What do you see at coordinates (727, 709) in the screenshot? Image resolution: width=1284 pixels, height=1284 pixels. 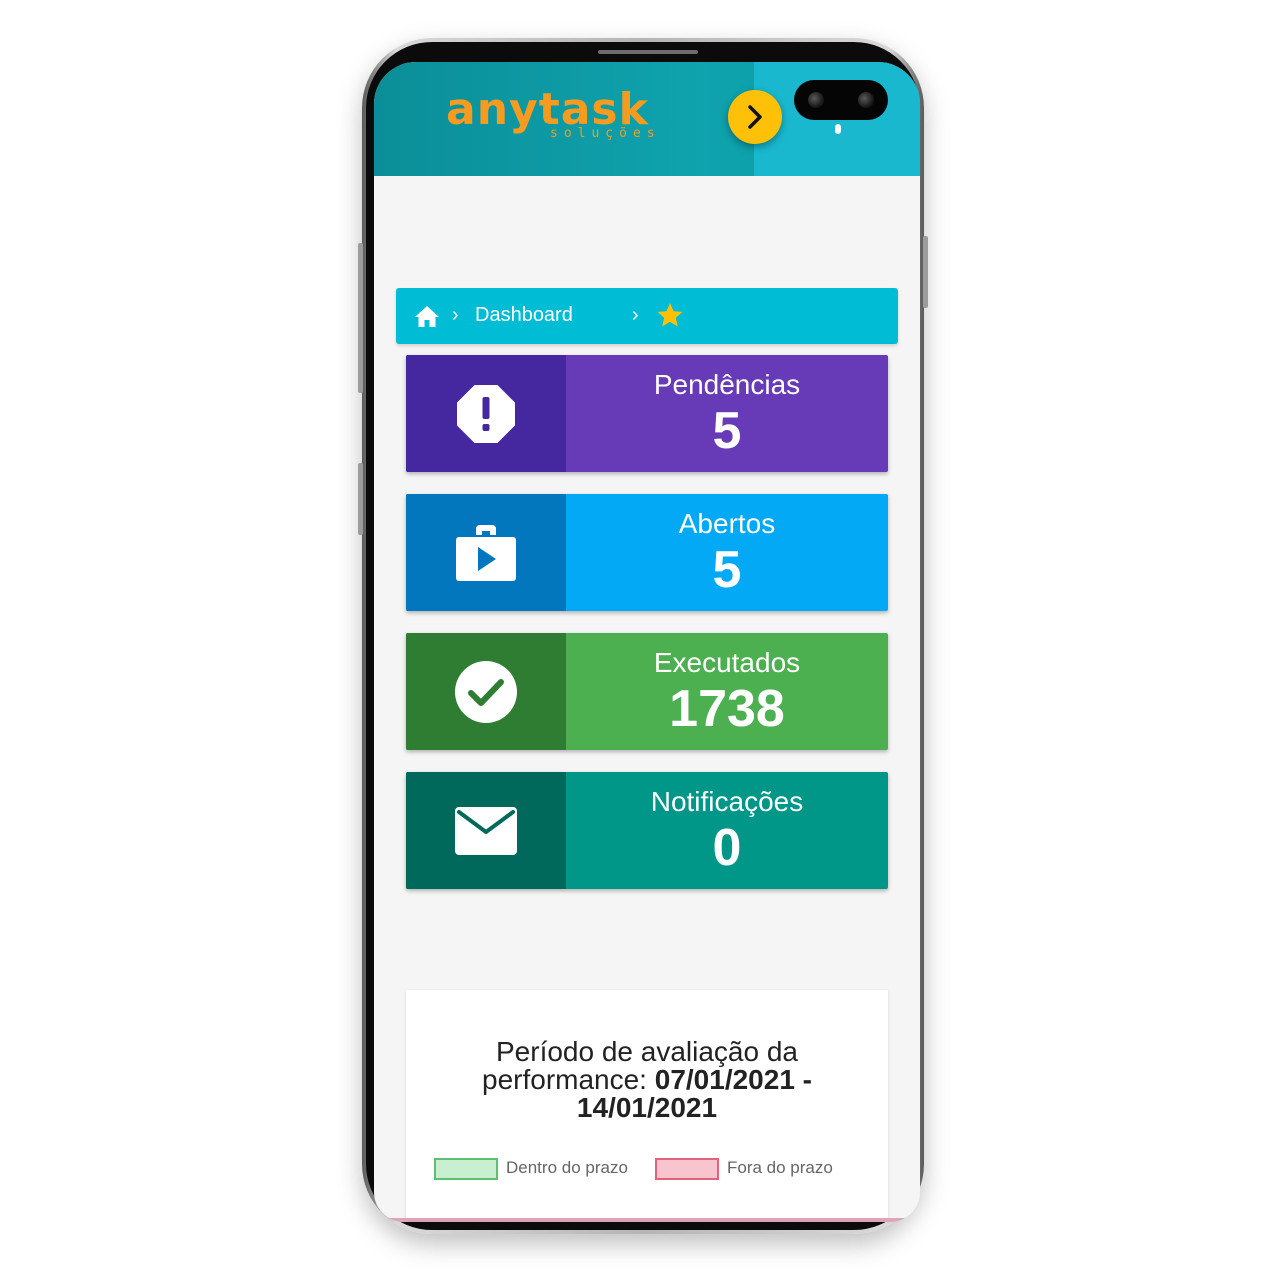 I see `stat-value: 1738` at bounding box center [727, 709].